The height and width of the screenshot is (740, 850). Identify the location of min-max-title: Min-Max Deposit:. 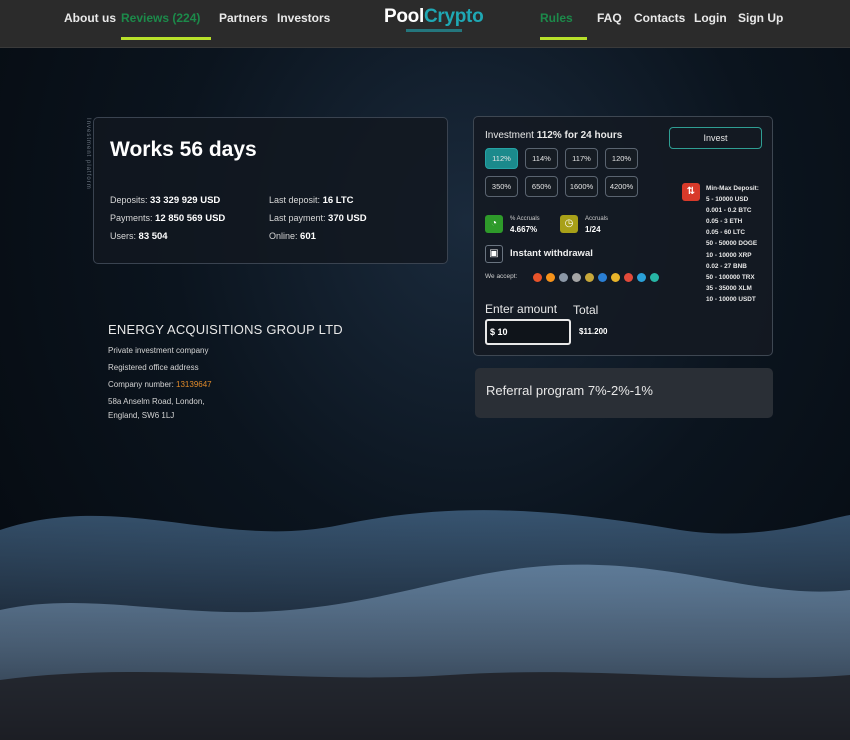
(732, 188).